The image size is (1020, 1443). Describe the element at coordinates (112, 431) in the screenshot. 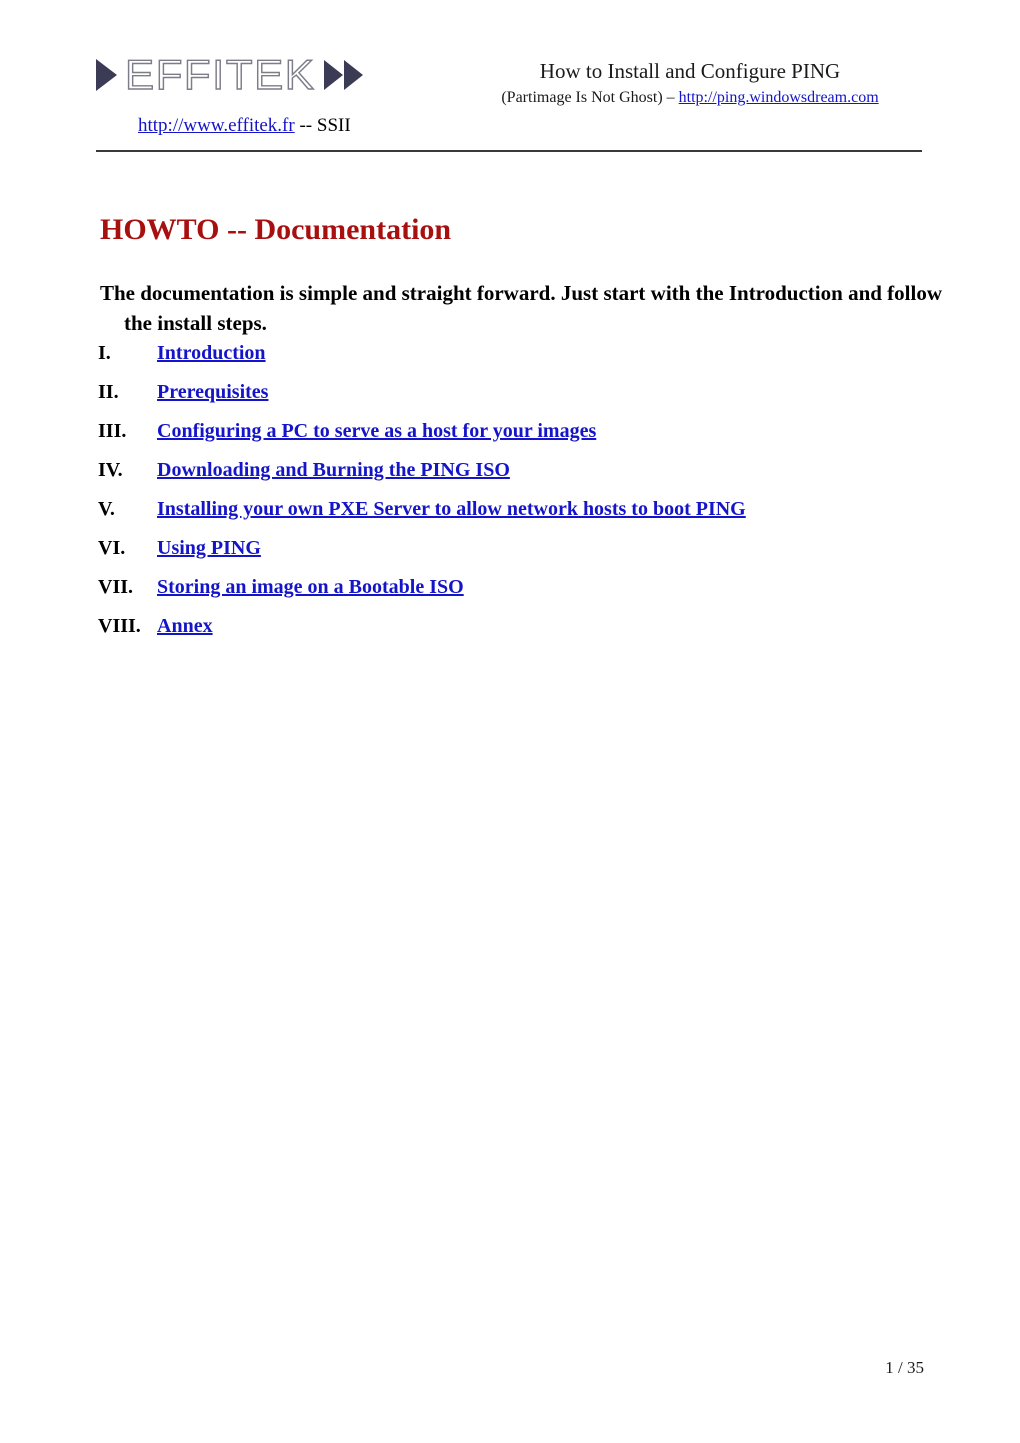

I see `toc-numeral: III.` at that location.